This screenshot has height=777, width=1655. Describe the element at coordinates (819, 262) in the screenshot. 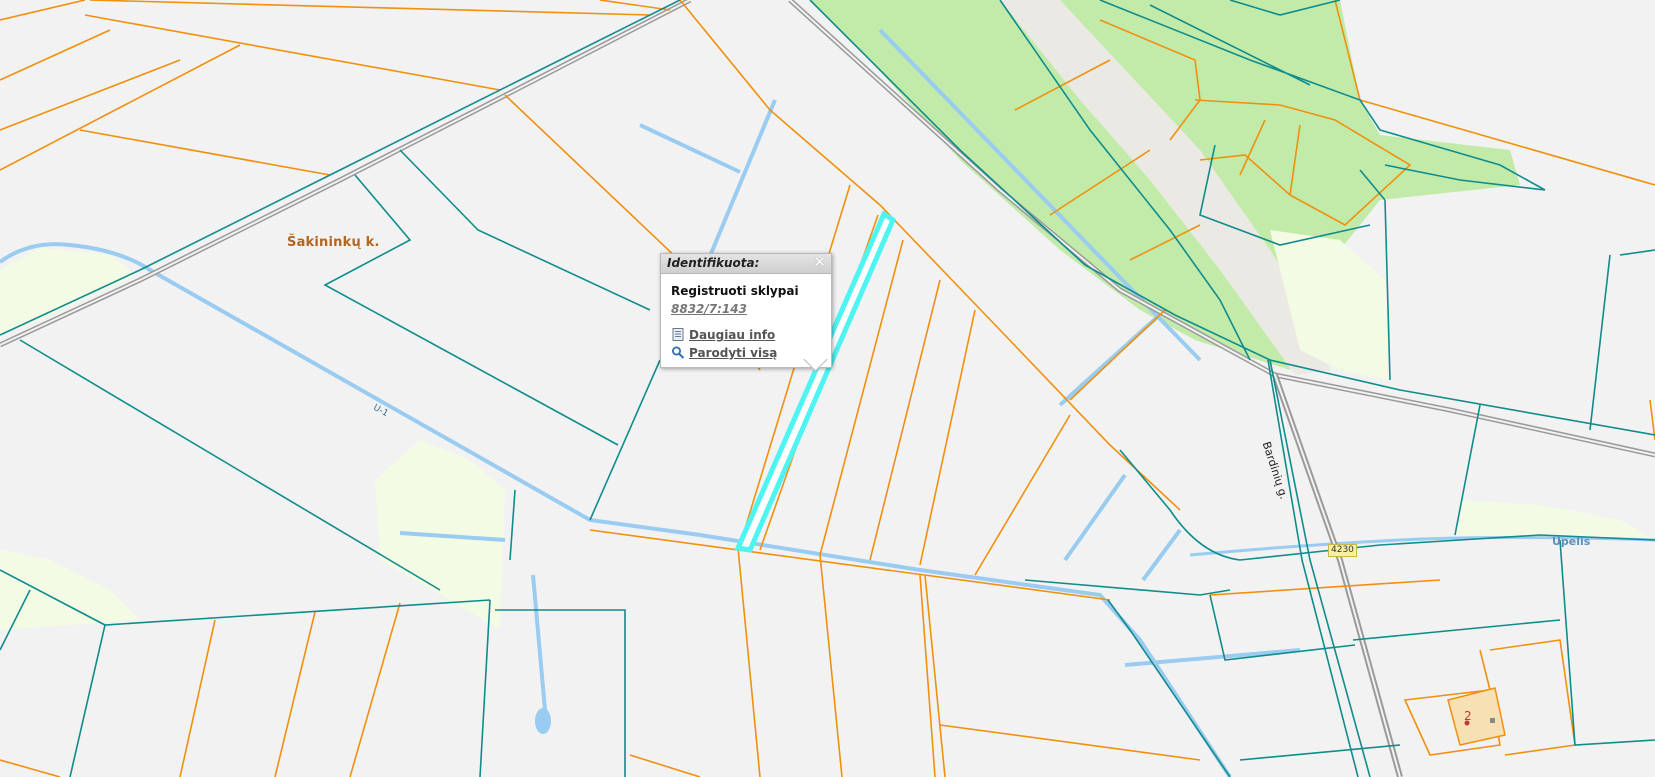

I see `close-icon: ✕` at that location.